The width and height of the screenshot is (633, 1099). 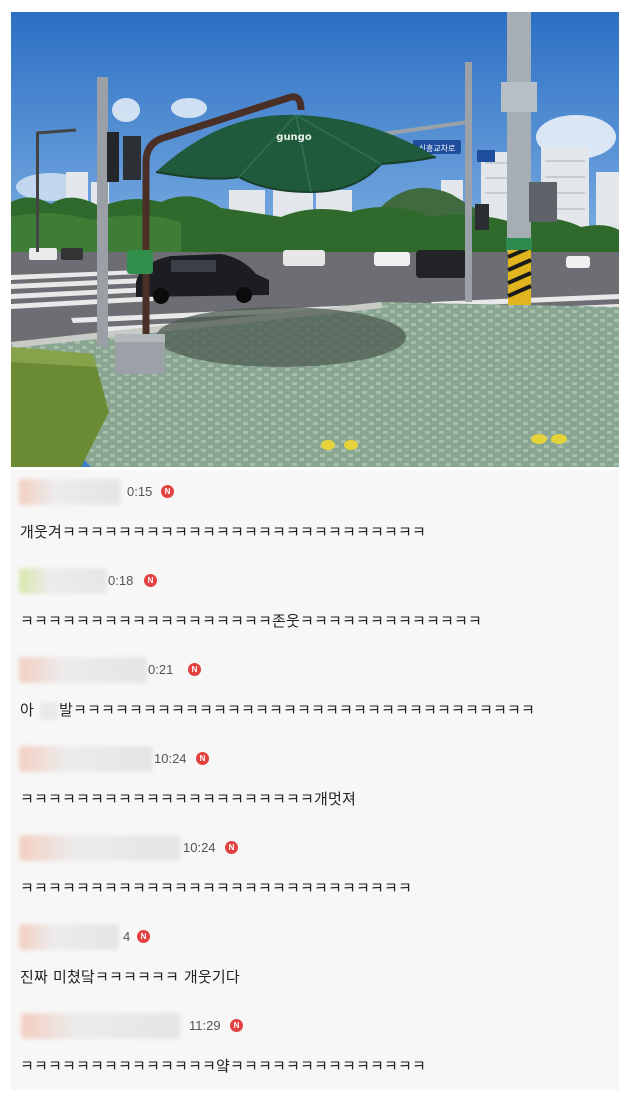 I want to click on comment-item: 11:29 N ㅋㅋㅋㅋㅋㅋㅋㅋㅋㅋㅋㅋㅋㅋ얔ㅋㅋㅋㅋㅋㅋㅋㅋㅋㅋㅋㅋㅋㅋ, so click(x=315, y=1042).